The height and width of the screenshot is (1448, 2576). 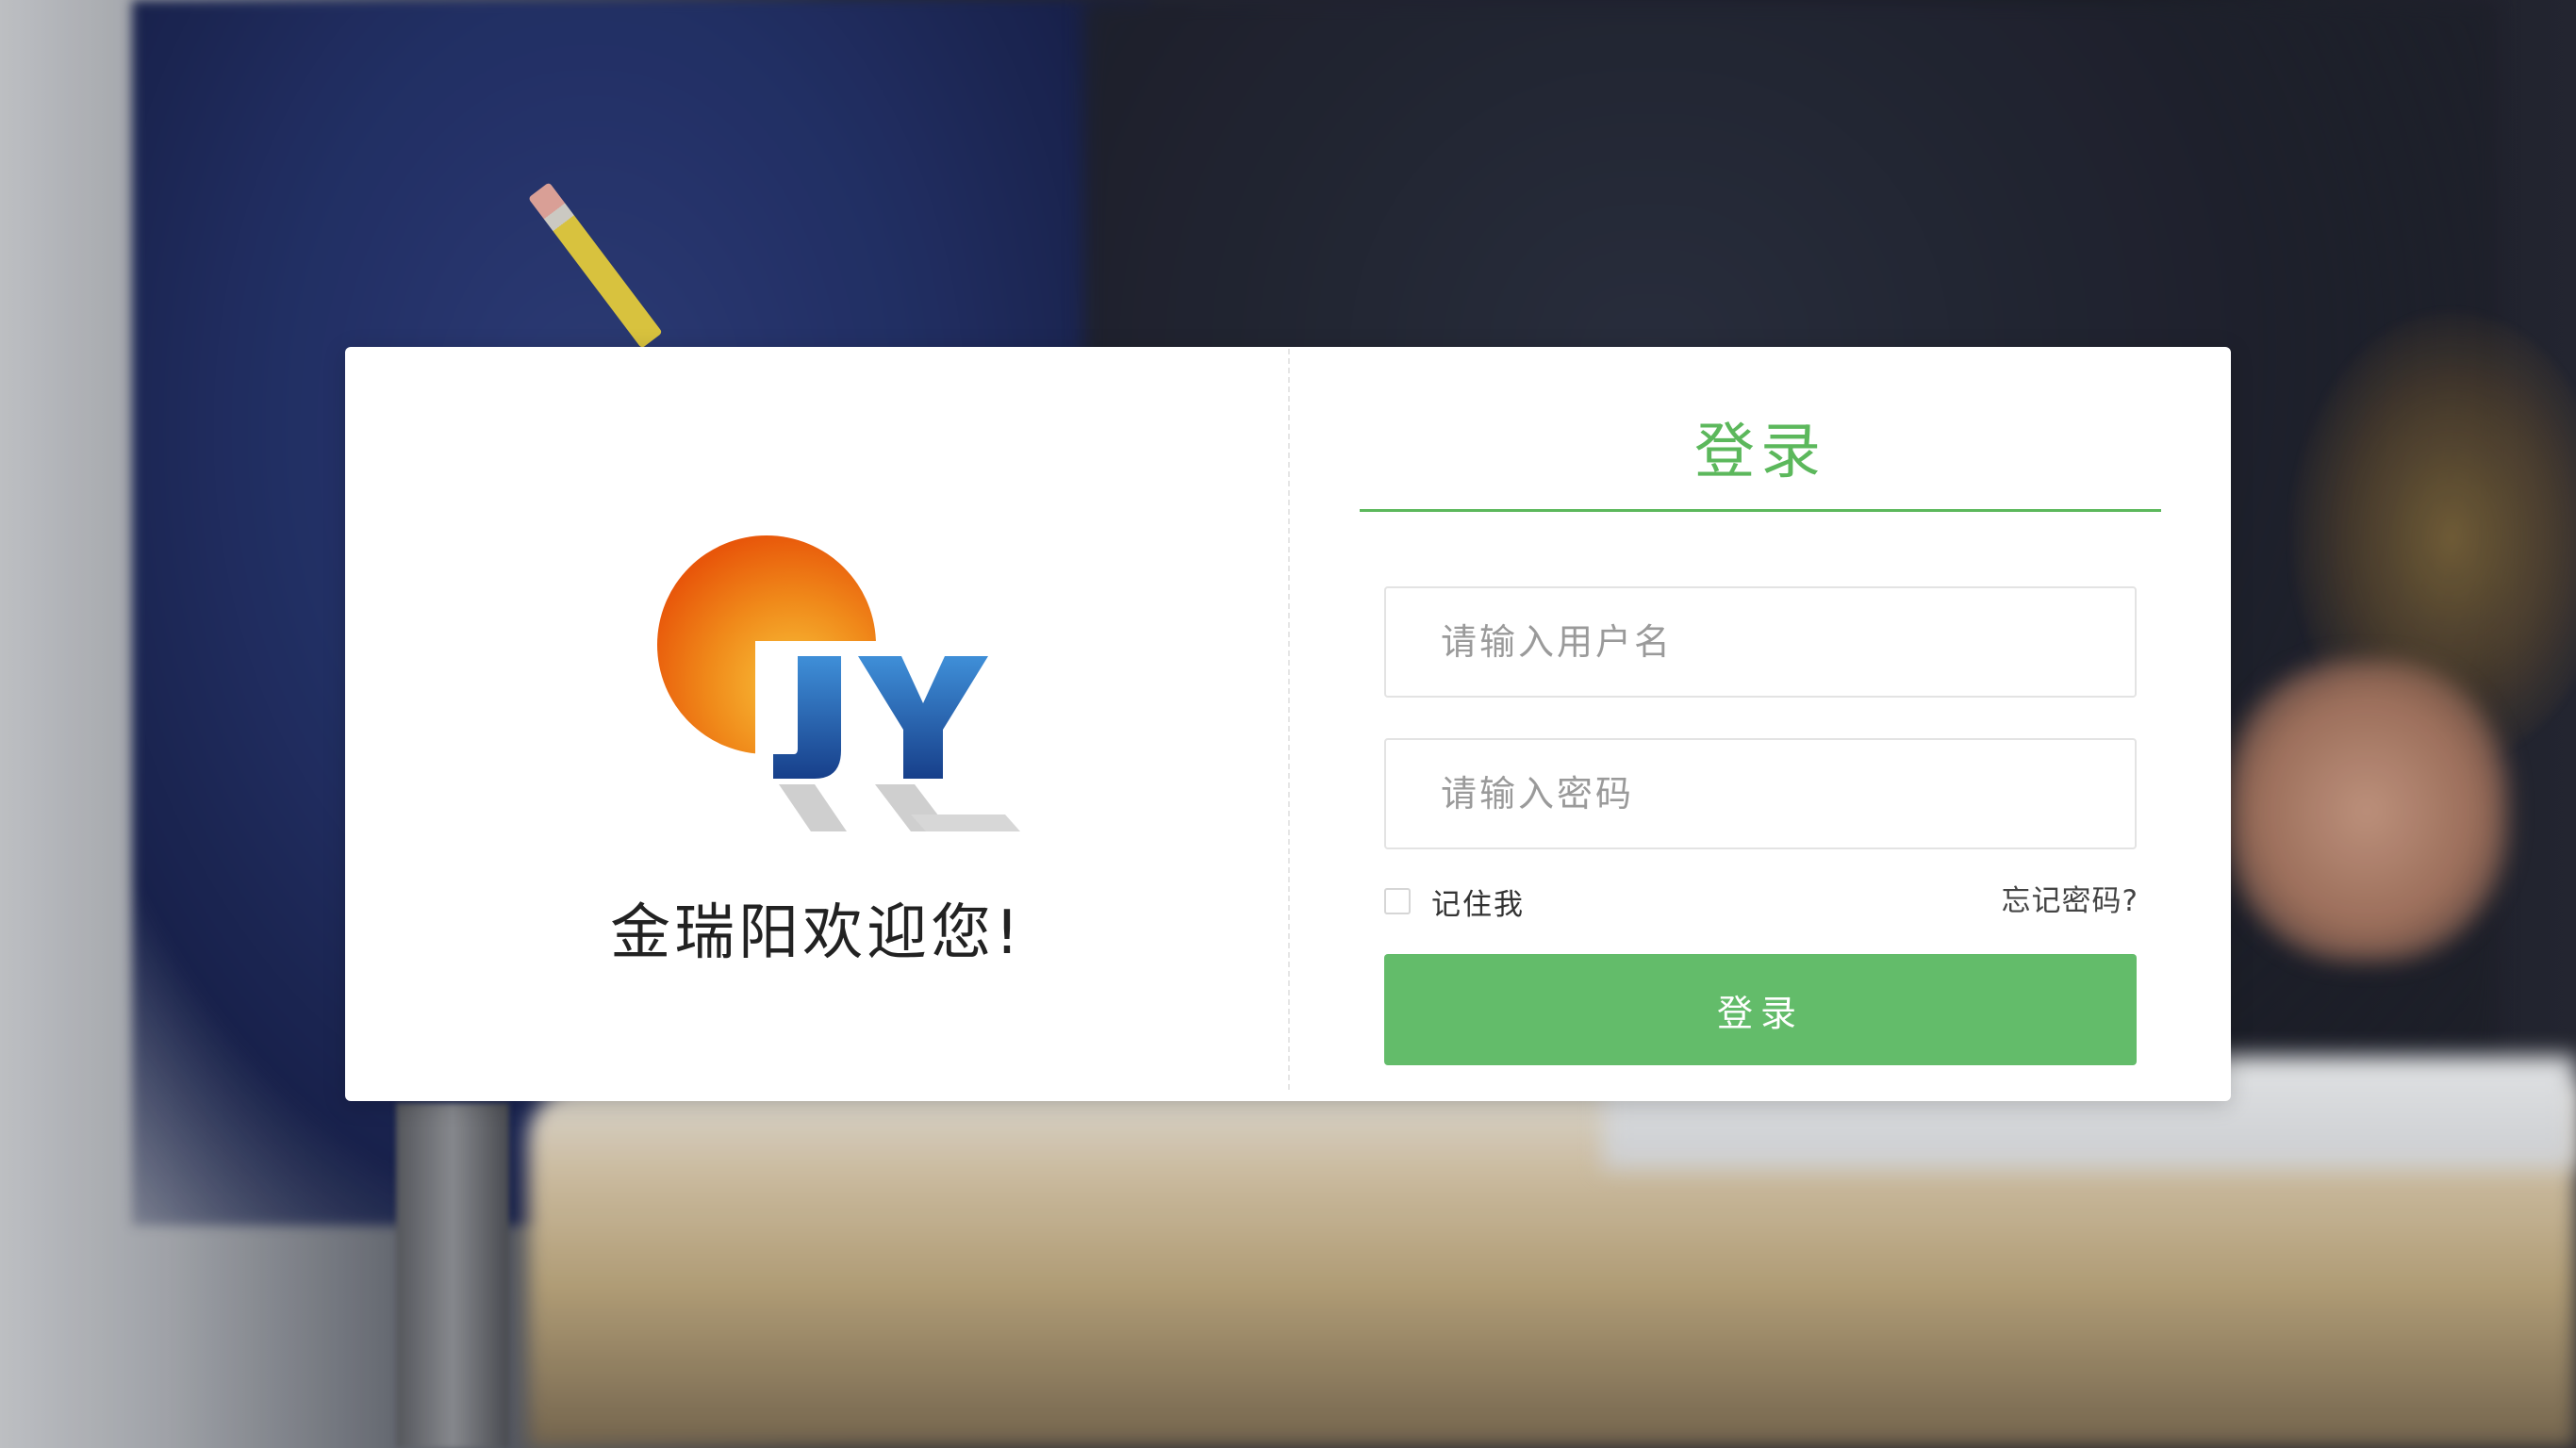 I want to click on welcome-text: 金瑞阳欢迎您!, so click(x=816, y=933).